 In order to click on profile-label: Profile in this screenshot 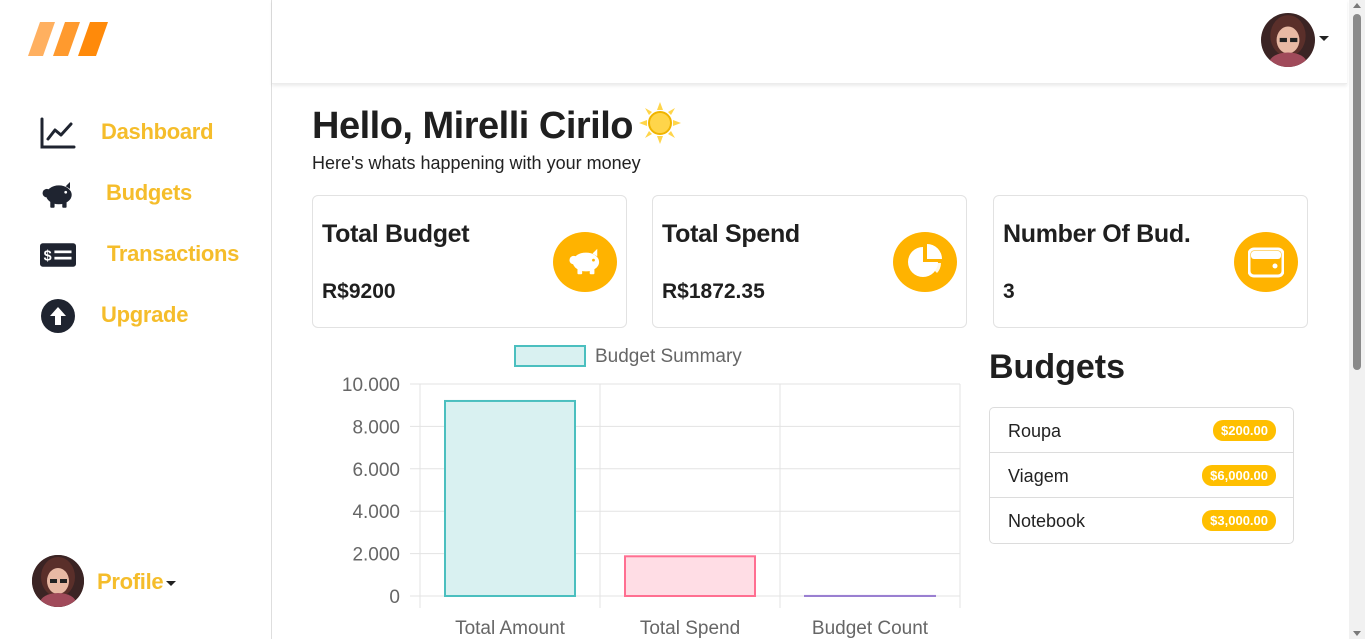, I will do `click(137, 582)`.